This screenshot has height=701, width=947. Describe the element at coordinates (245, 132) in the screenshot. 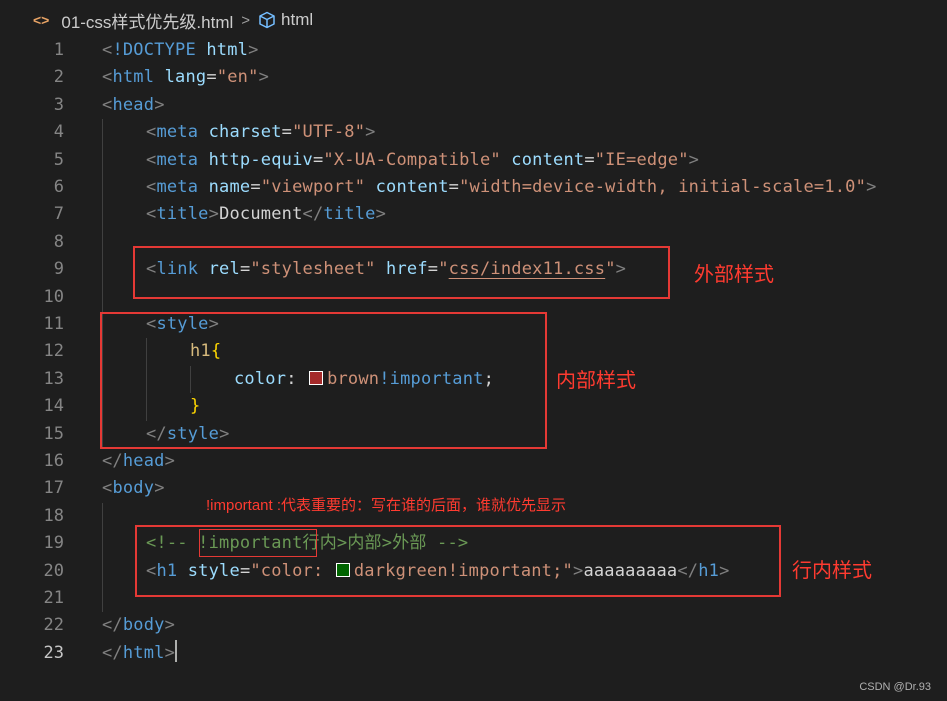

I see `code-token: charset` at that location.